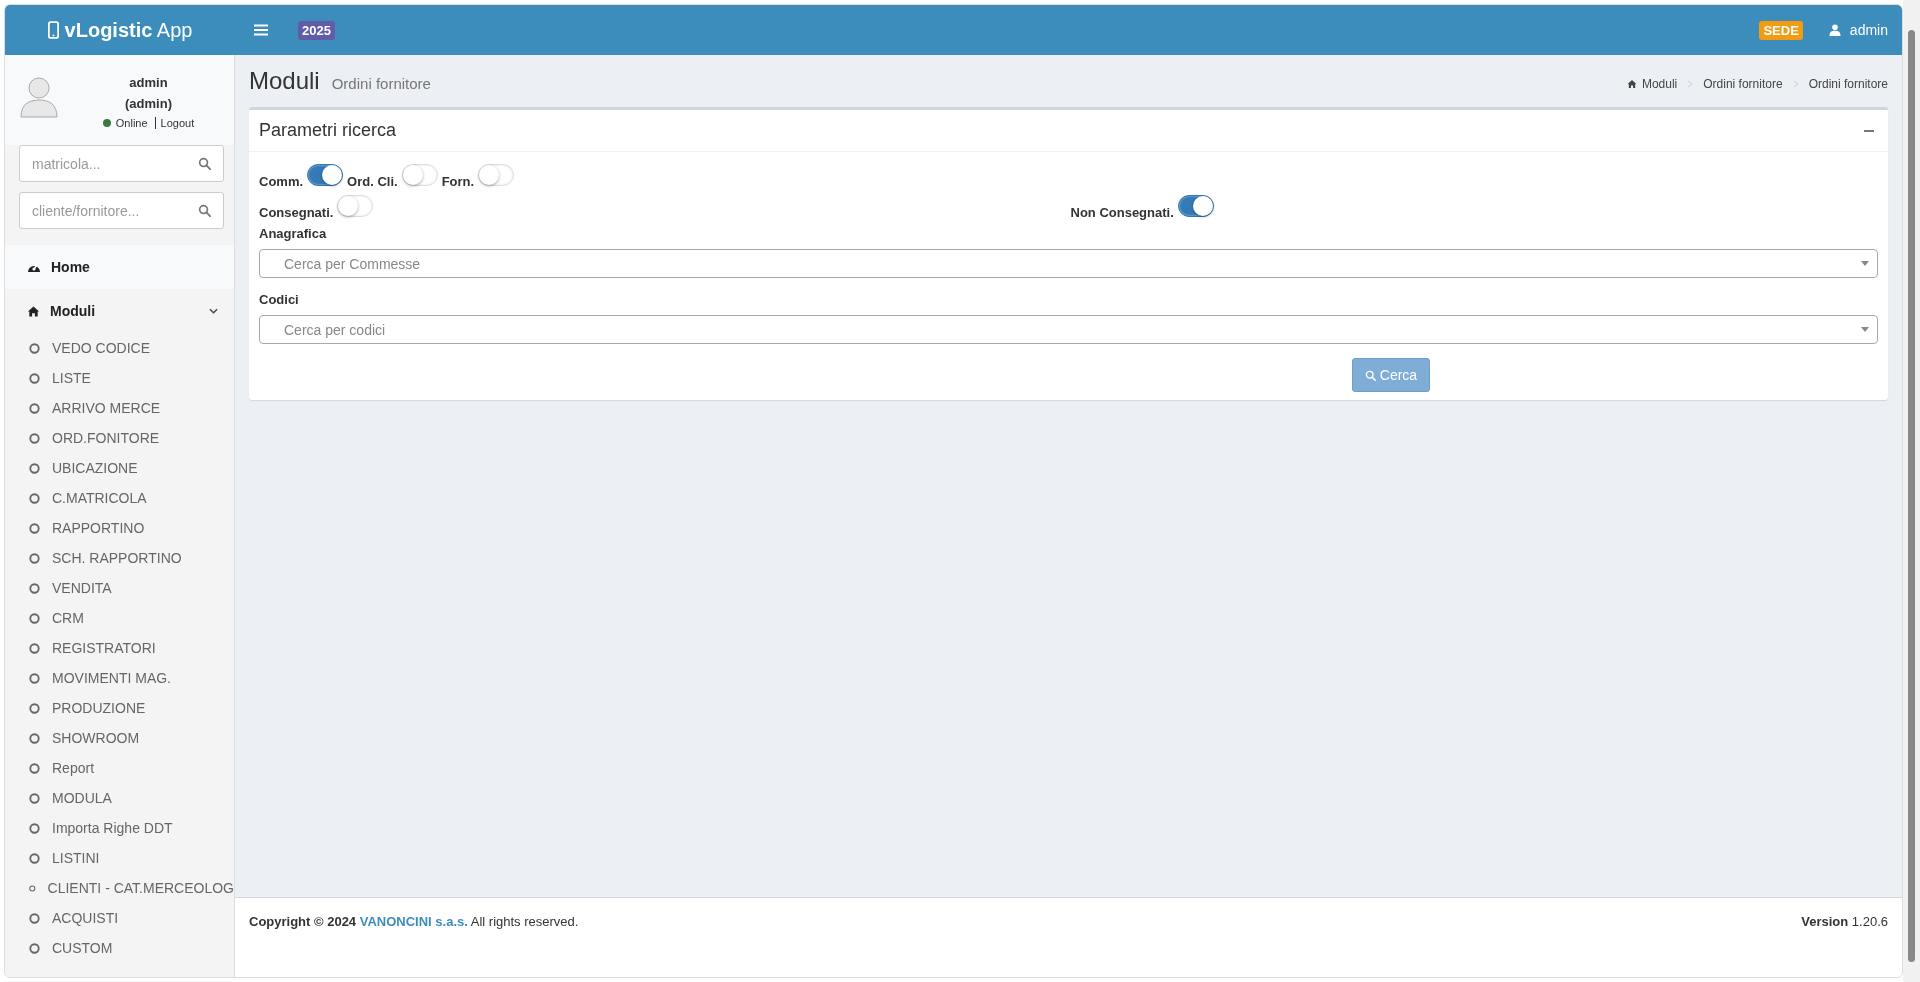 The image size is (1920, 982). What do you see at coordinates (458, 181) in the screenshot?
I see `toggle-label: Forn.` at bounding box center [458, 181].